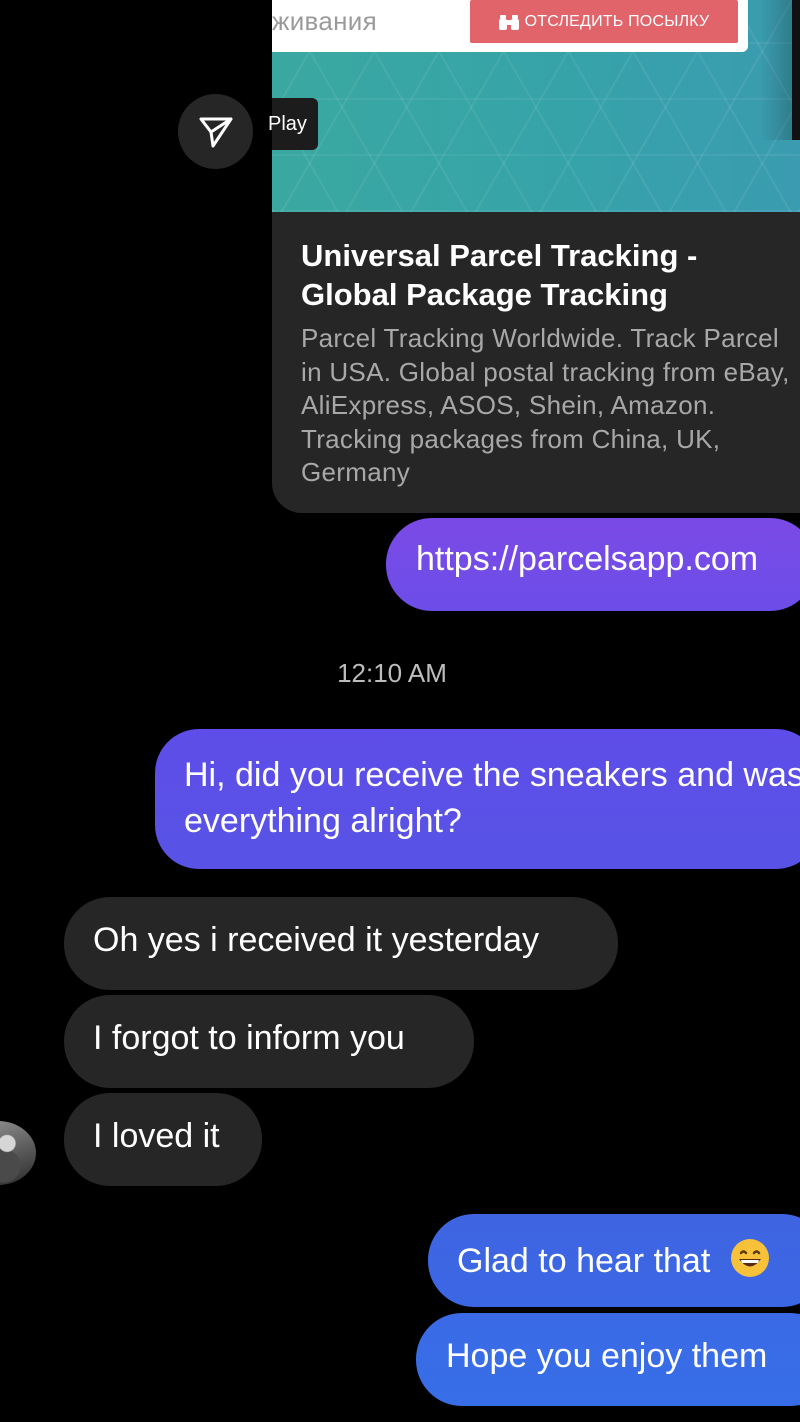 The width and height of the screenshot is (800, 1422). What do you see at coordinates (156, 1136) in the screenshot?
I see `received-message-text: I loved it` at bounding box center [156, 1136].